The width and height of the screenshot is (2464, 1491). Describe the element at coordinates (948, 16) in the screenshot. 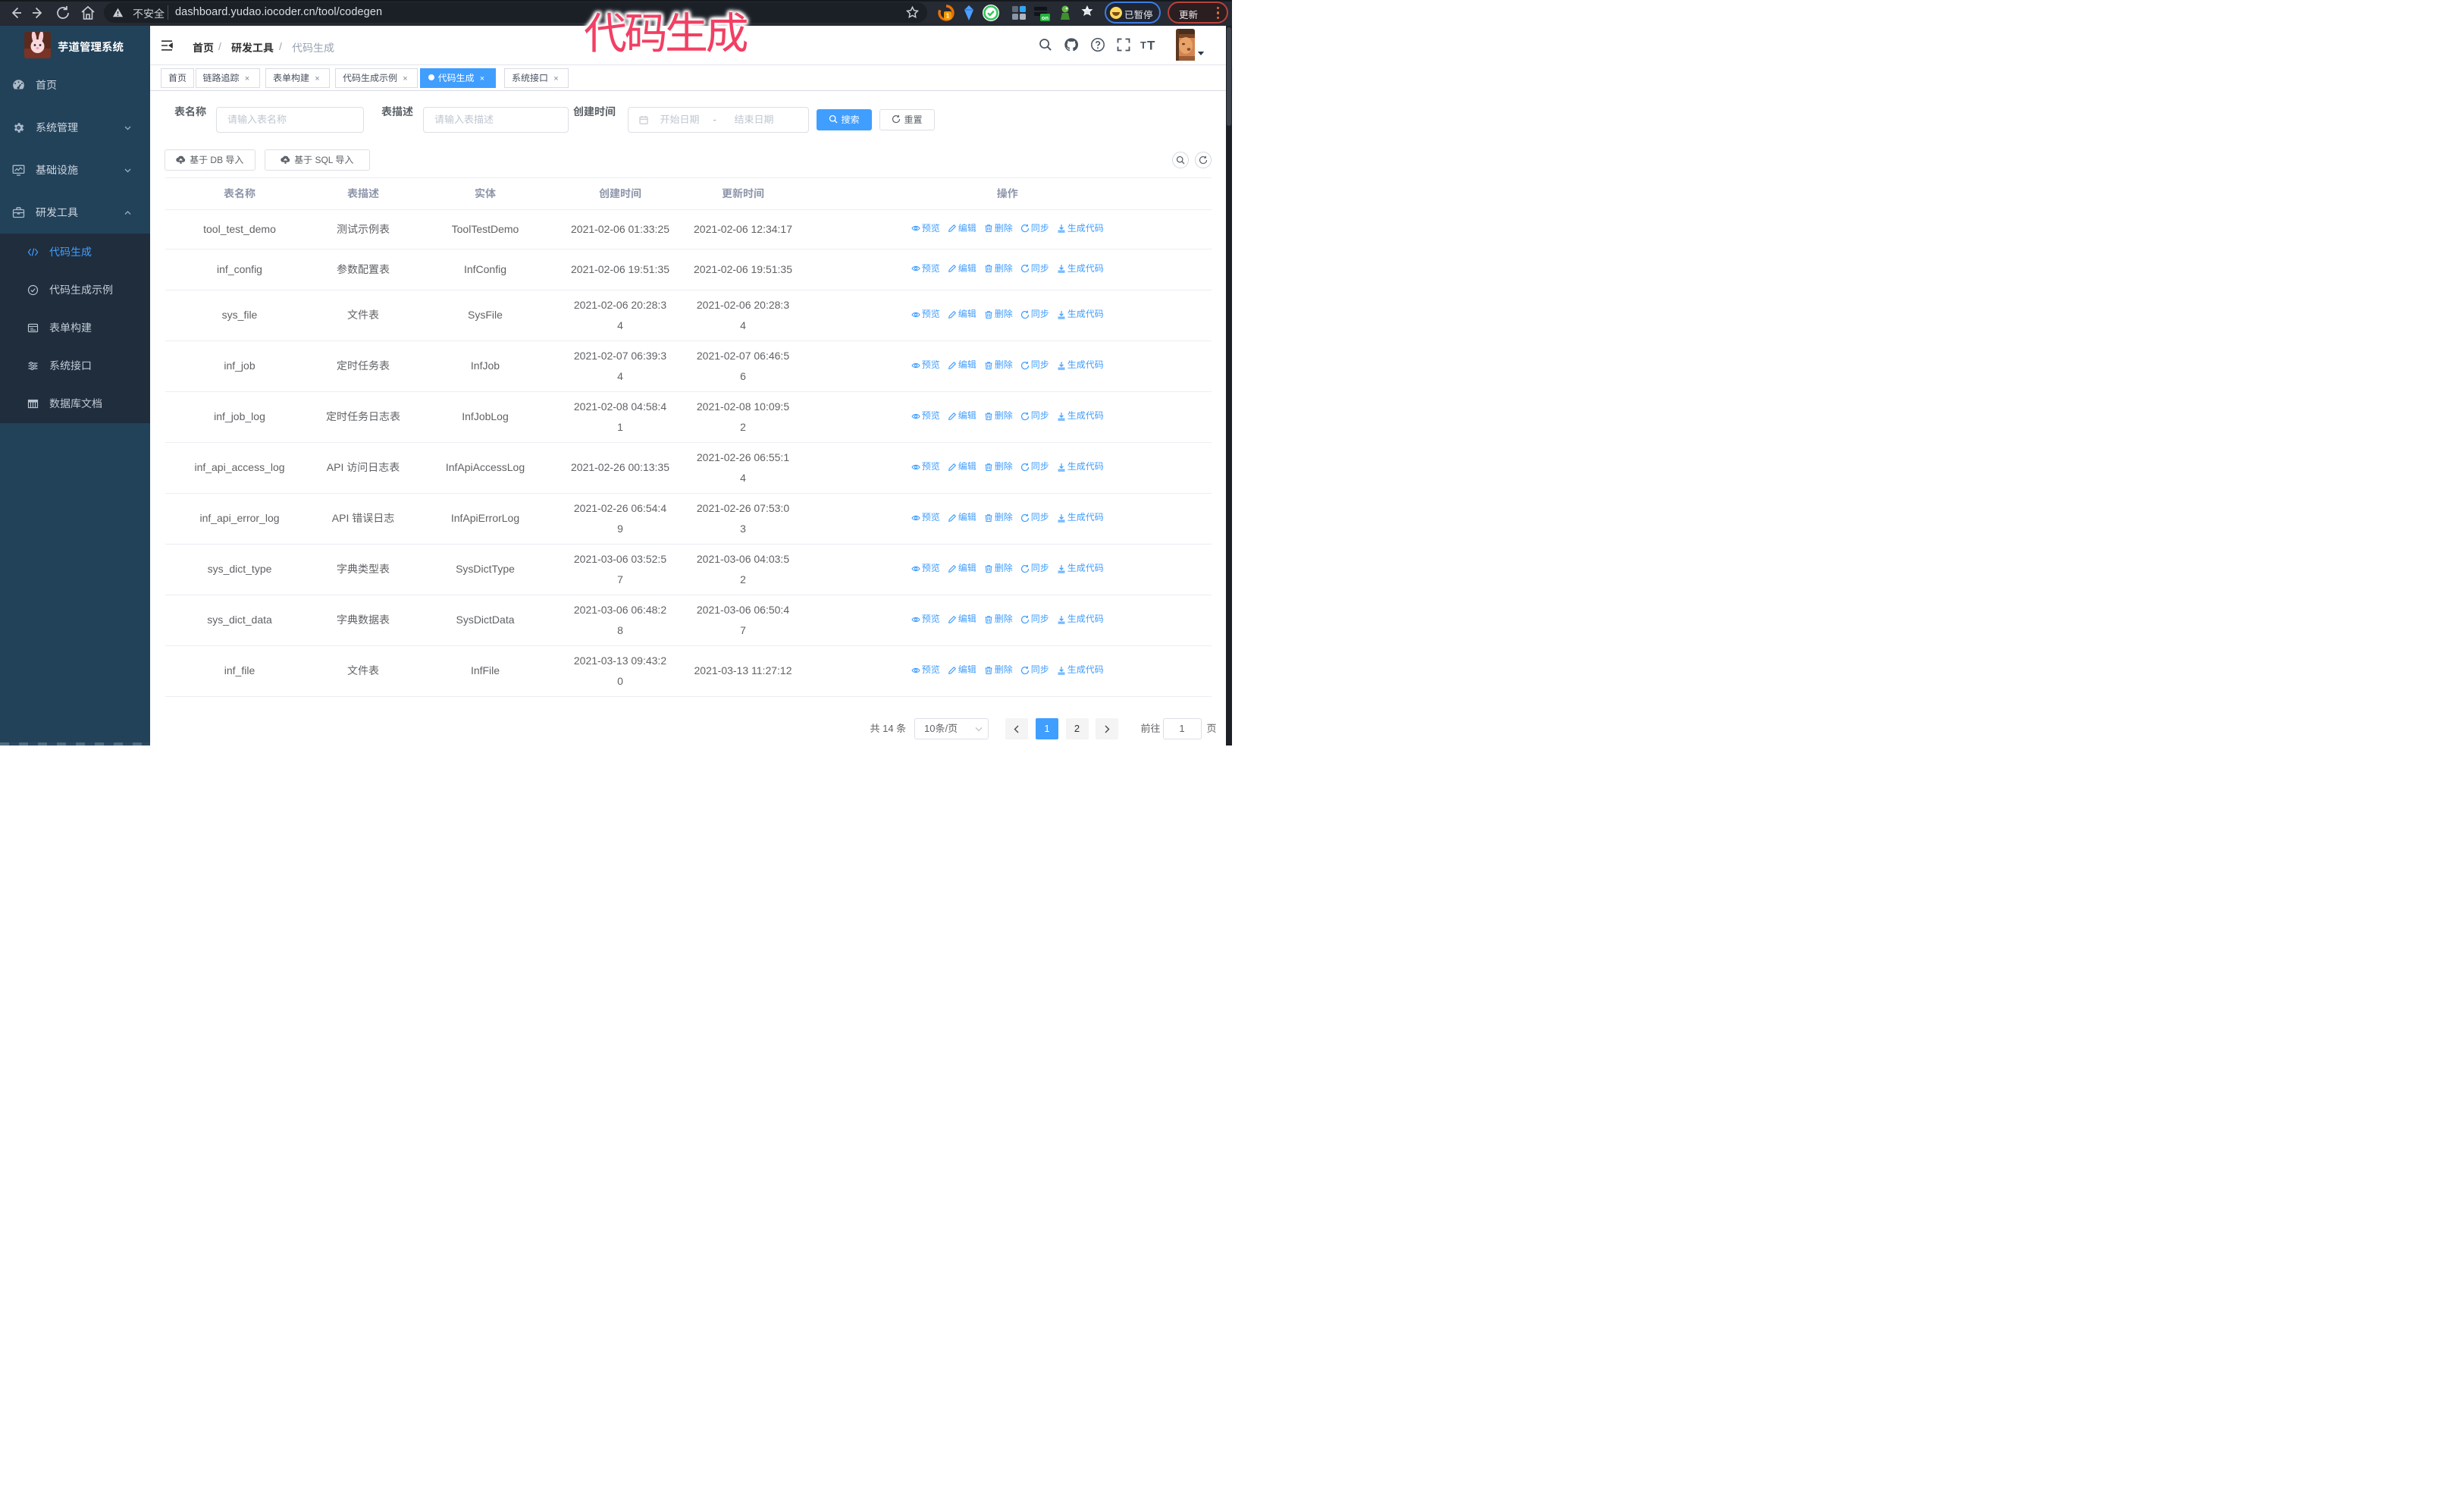

I see `svg-text: 1` at that location.